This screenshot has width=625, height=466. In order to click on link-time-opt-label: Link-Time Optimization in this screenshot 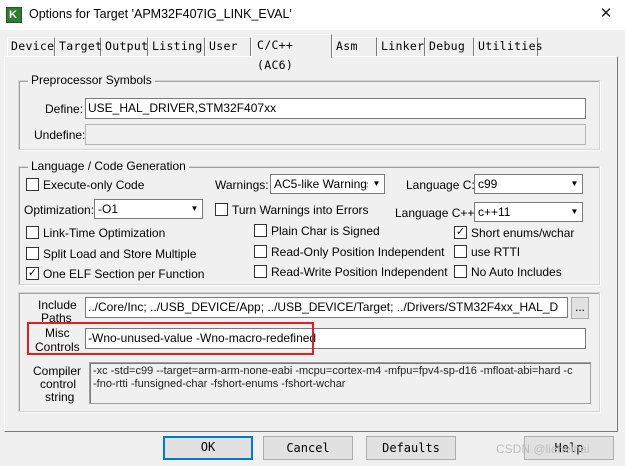, I will do `click(104, 233)`.